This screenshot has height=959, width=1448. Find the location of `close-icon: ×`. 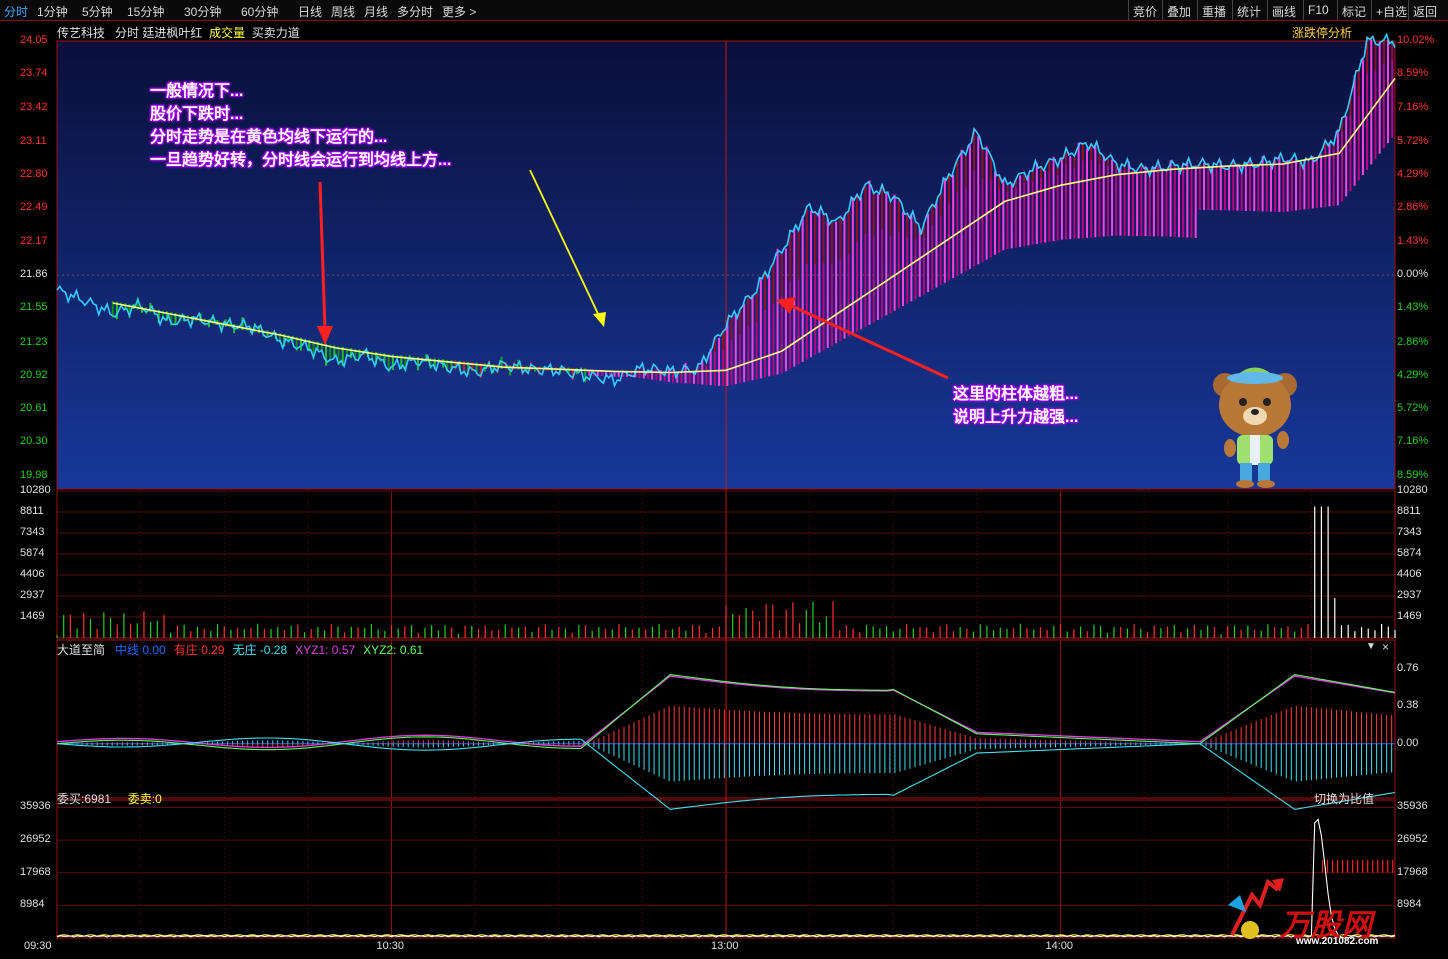

close-icon: × is located at coordinates (1385, 647).